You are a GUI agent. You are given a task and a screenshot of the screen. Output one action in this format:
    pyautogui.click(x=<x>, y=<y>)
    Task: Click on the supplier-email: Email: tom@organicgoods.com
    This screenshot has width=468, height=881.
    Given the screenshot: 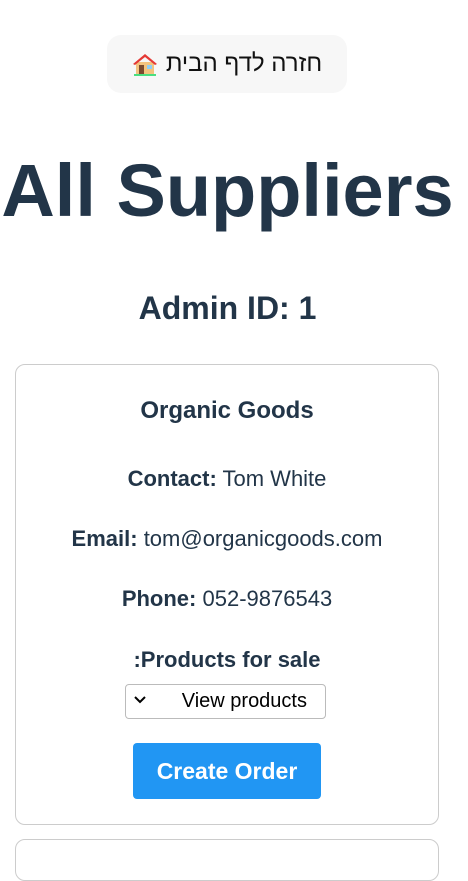 What is the action you would take?
    pyautogui.click(x=227, y=538)
    